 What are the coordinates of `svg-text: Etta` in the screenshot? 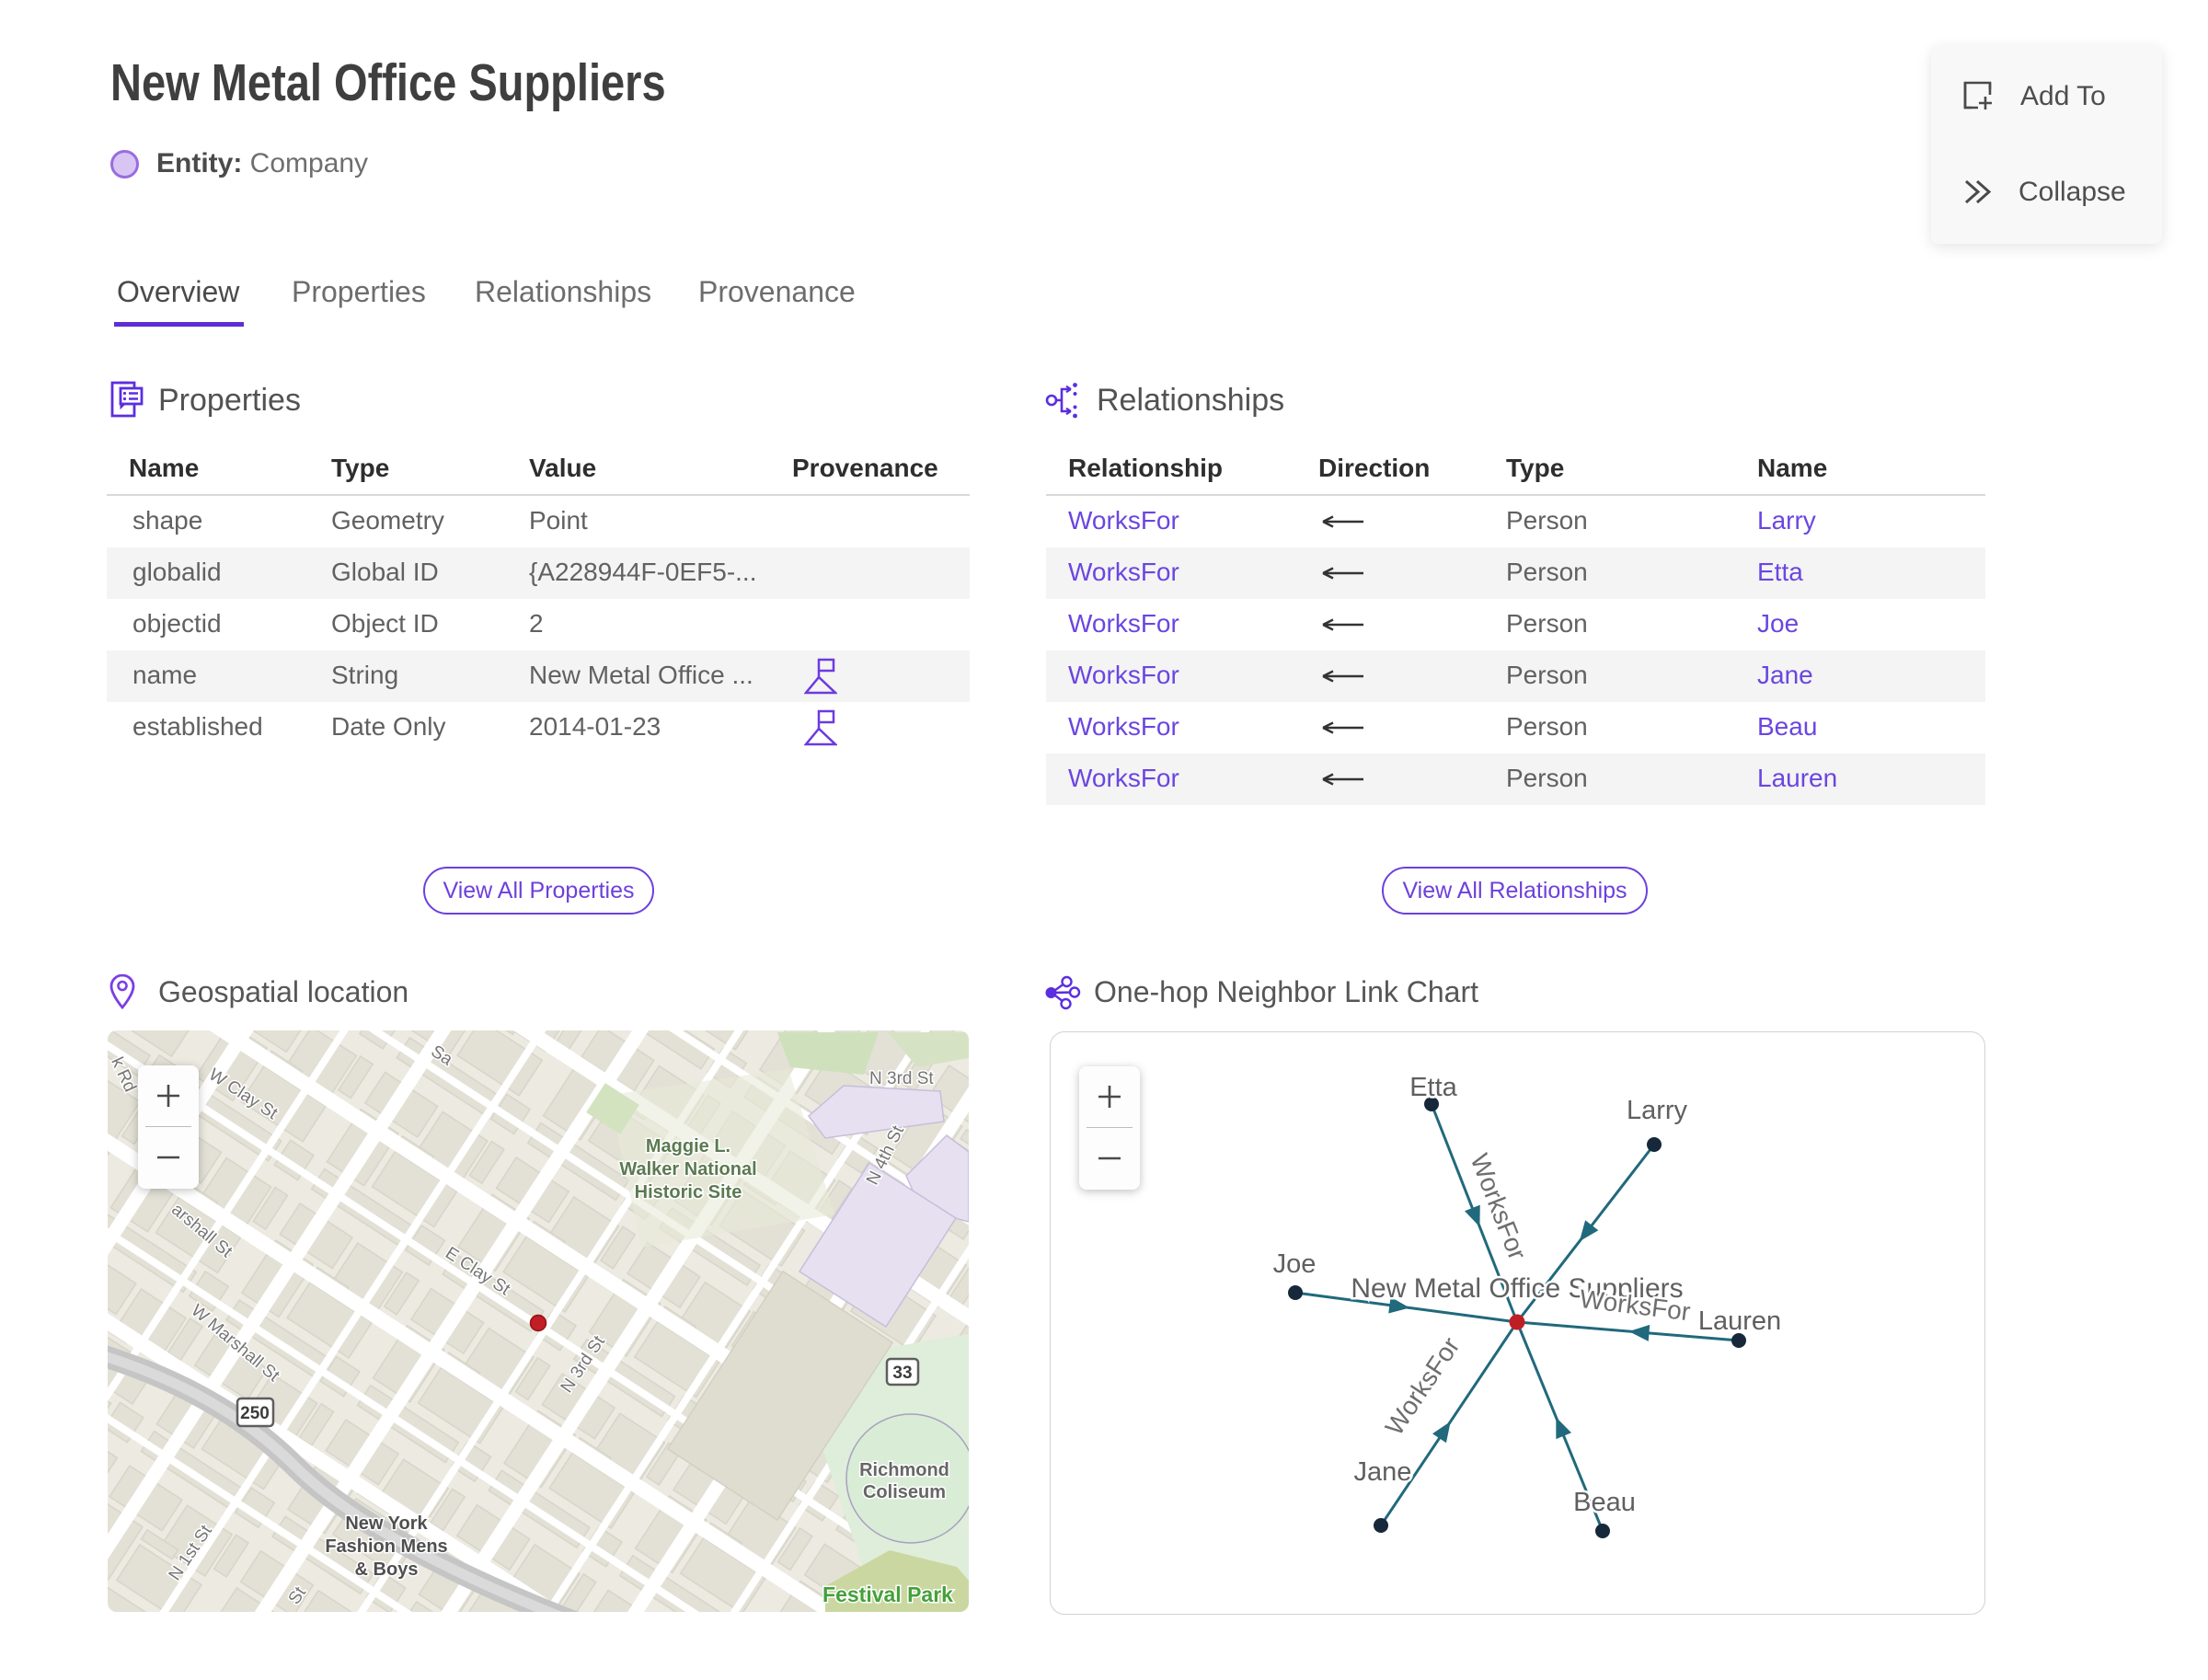 It's located at (1433, 1087).